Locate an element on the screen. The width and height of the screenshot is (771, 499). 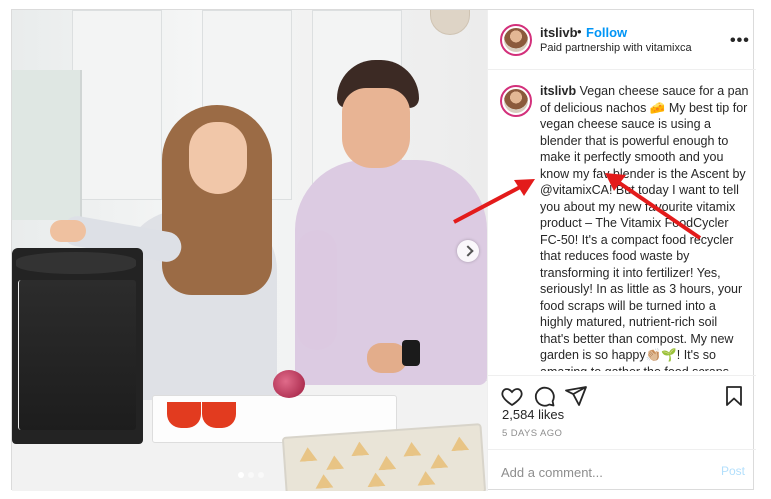
cabinet is located at coordinates (117, 105).